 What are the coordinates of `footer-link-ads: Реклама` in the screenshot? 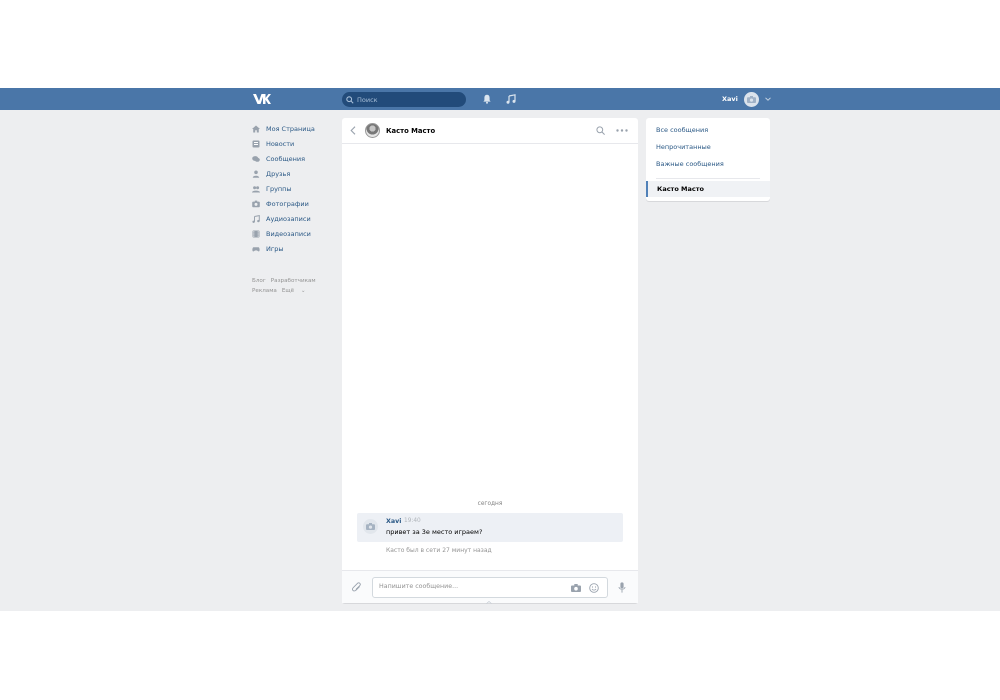 It's located at (264, 291).